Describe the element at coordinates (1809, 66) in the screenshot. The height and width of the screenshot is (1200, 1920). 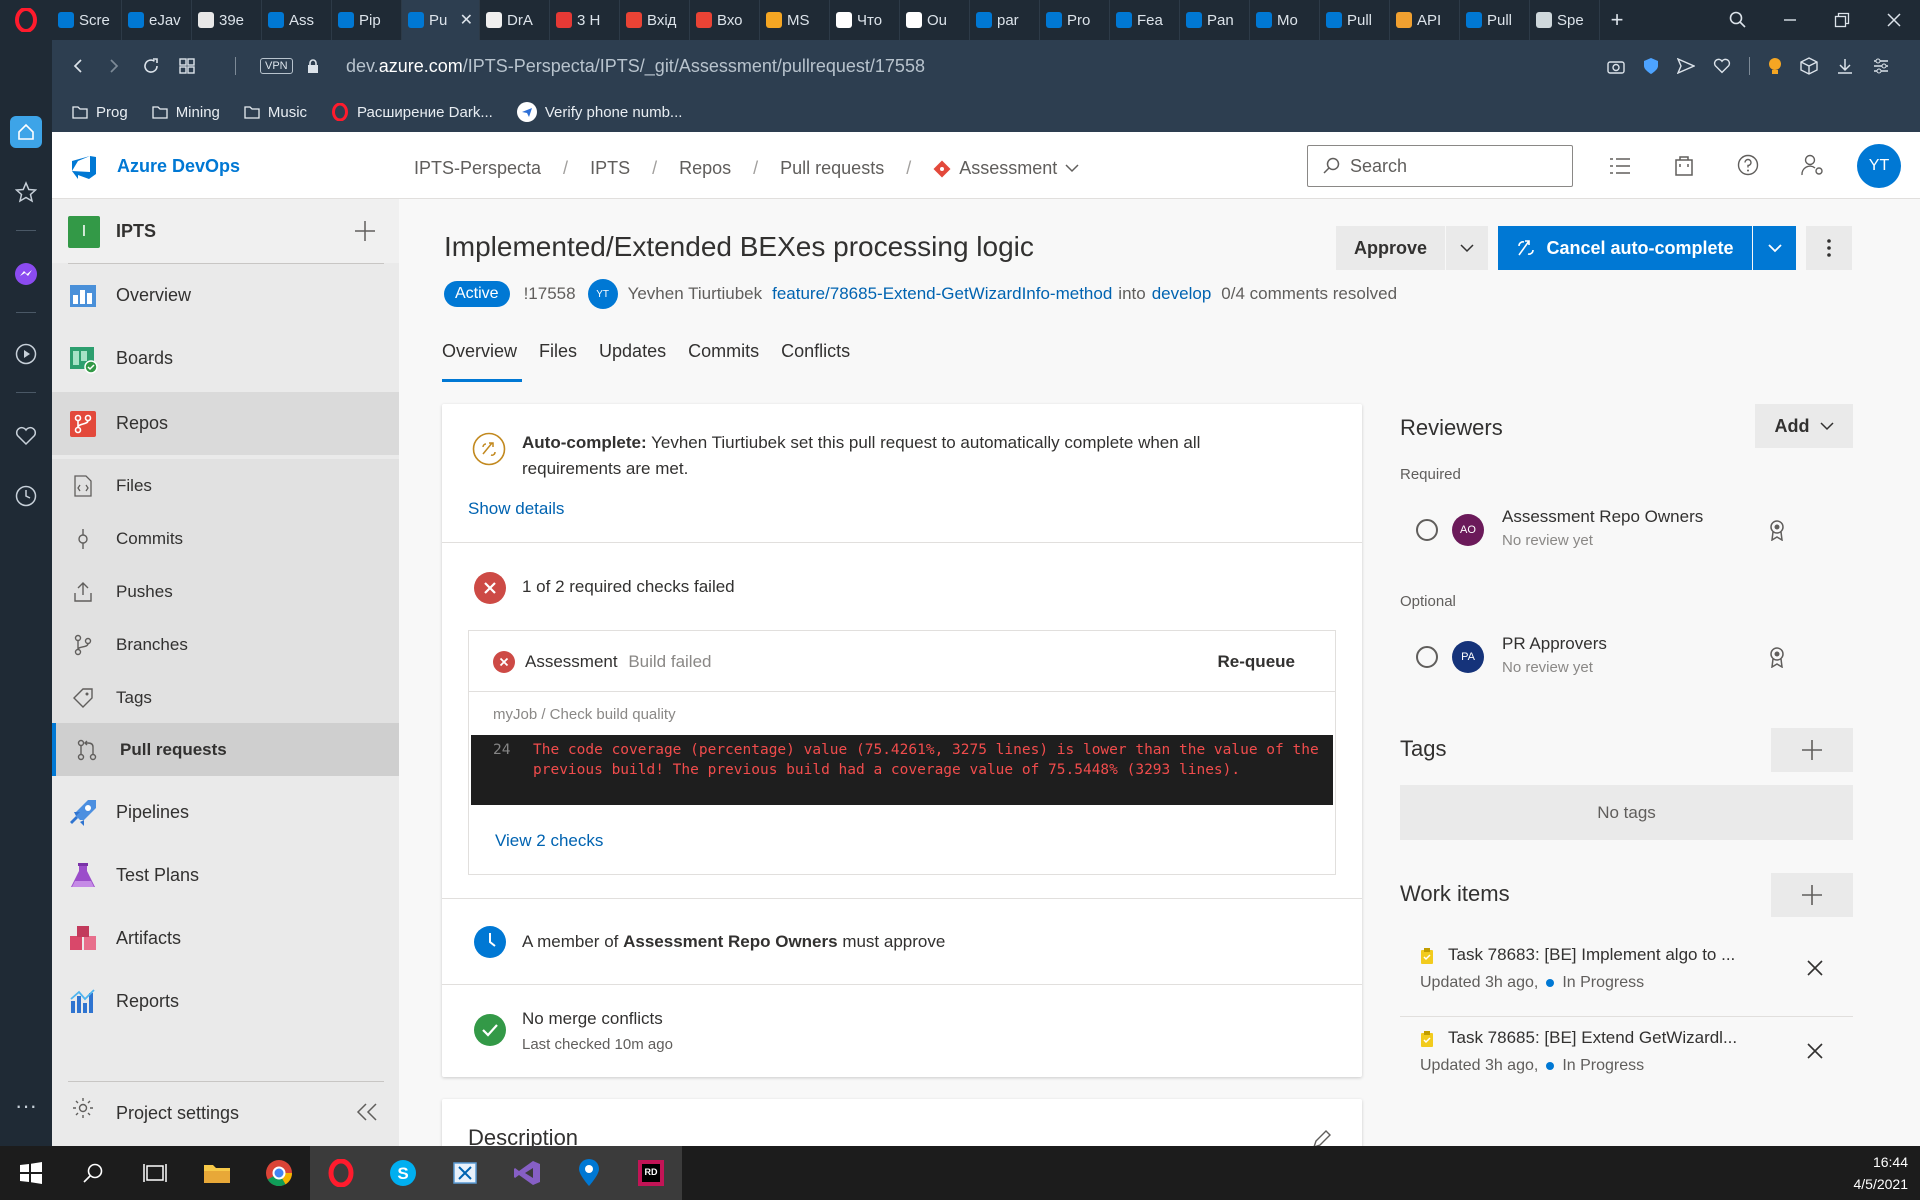
I see `cube-icon` at that location.